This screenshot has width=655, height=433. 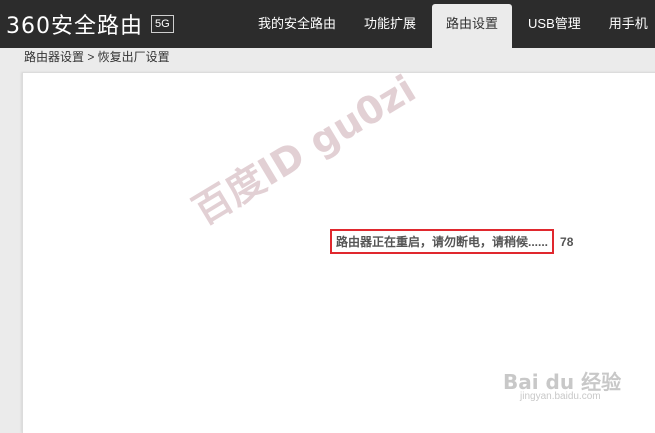 What do you see at coordinates (625, 24) in the screenshot?
I see `tab-mobile: 用手机` at bounding box center [625, 24].